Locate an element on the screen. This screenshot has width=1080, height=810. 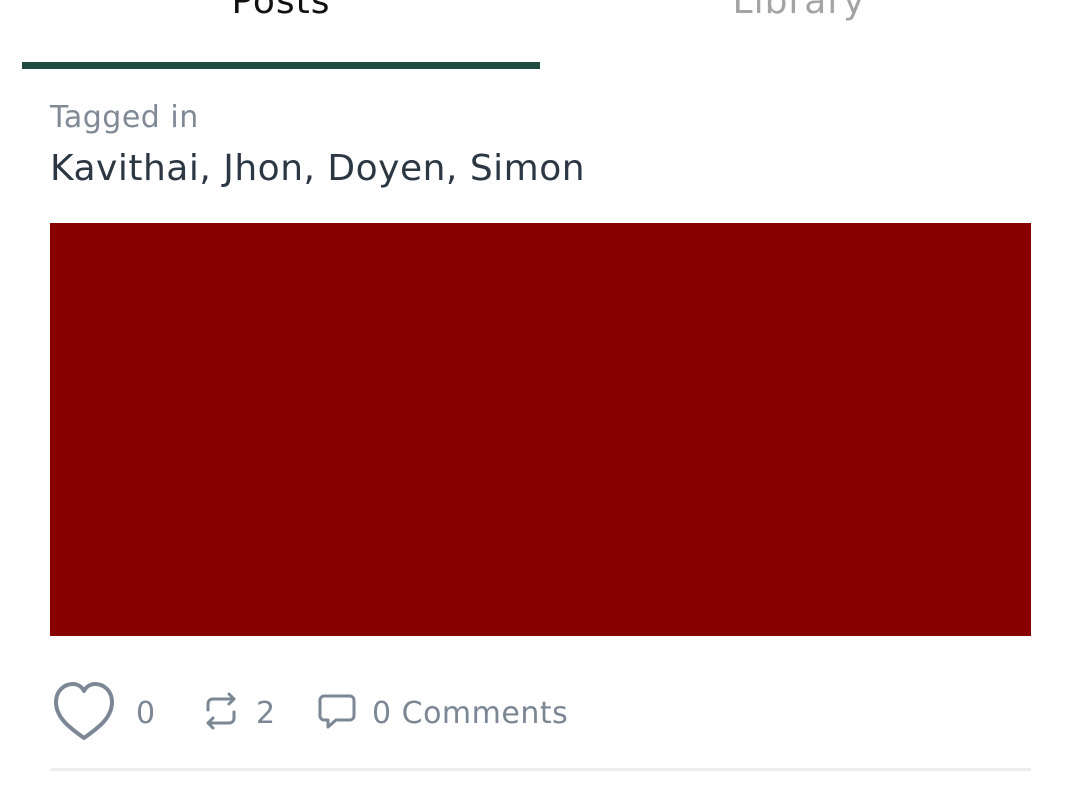
tagged-in-caption: Tagged in is located at coordinates (124, 117).